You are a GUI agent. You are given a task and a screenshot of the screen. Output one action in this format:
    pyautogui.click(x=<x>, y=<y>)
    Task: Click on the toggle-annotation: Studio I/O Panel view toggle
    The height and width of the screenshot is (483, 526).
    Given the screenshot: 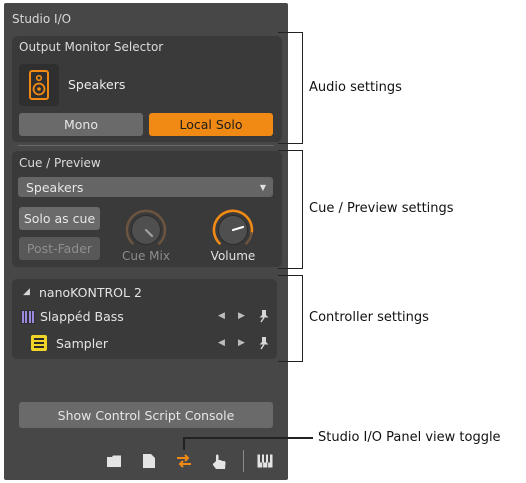 What is the action you would take?
    pyautogui.click(x=409, y=437)
    